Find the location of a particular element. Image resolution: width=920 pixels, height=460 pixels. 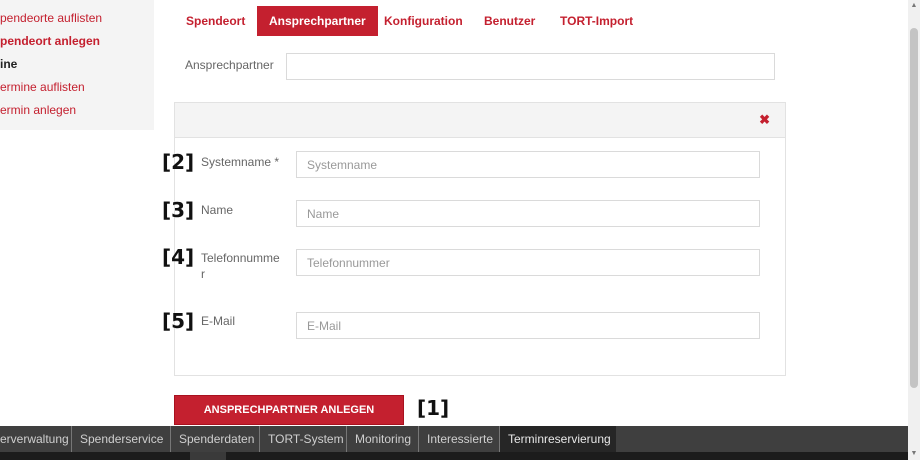

systemname-input: Systemname is located at coordinates (528, 164).